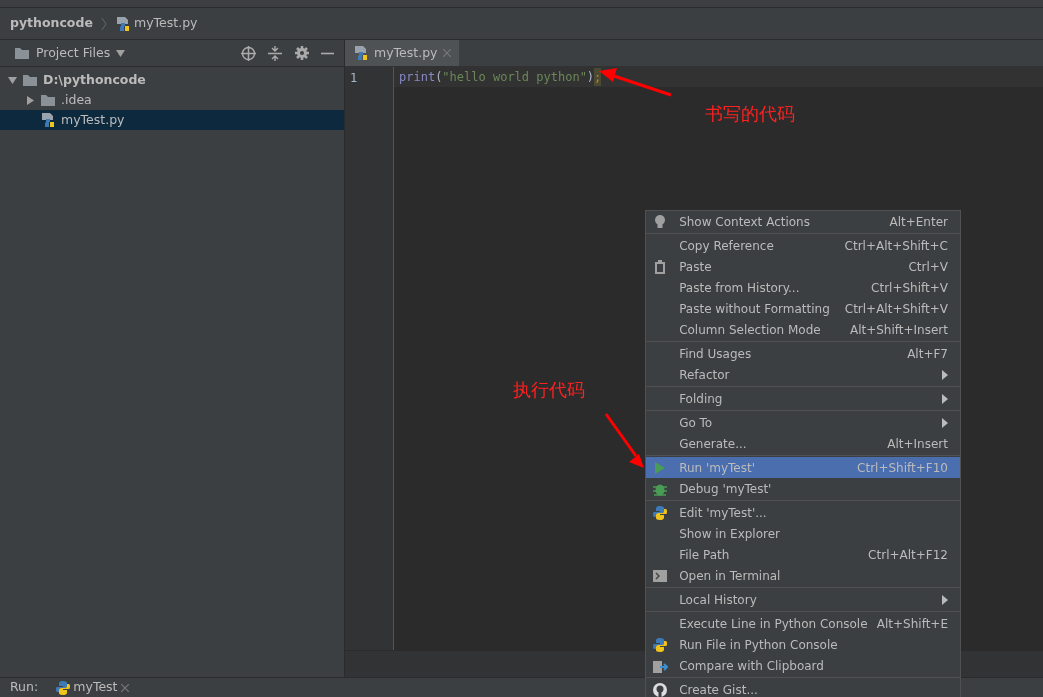 The height and width of the screenshot is (697, 1043). What do you see at coordinates (744, 222) in the screenshot?
I see `menu-item-label: Show Context Actions` at bounding box center [744, 222].